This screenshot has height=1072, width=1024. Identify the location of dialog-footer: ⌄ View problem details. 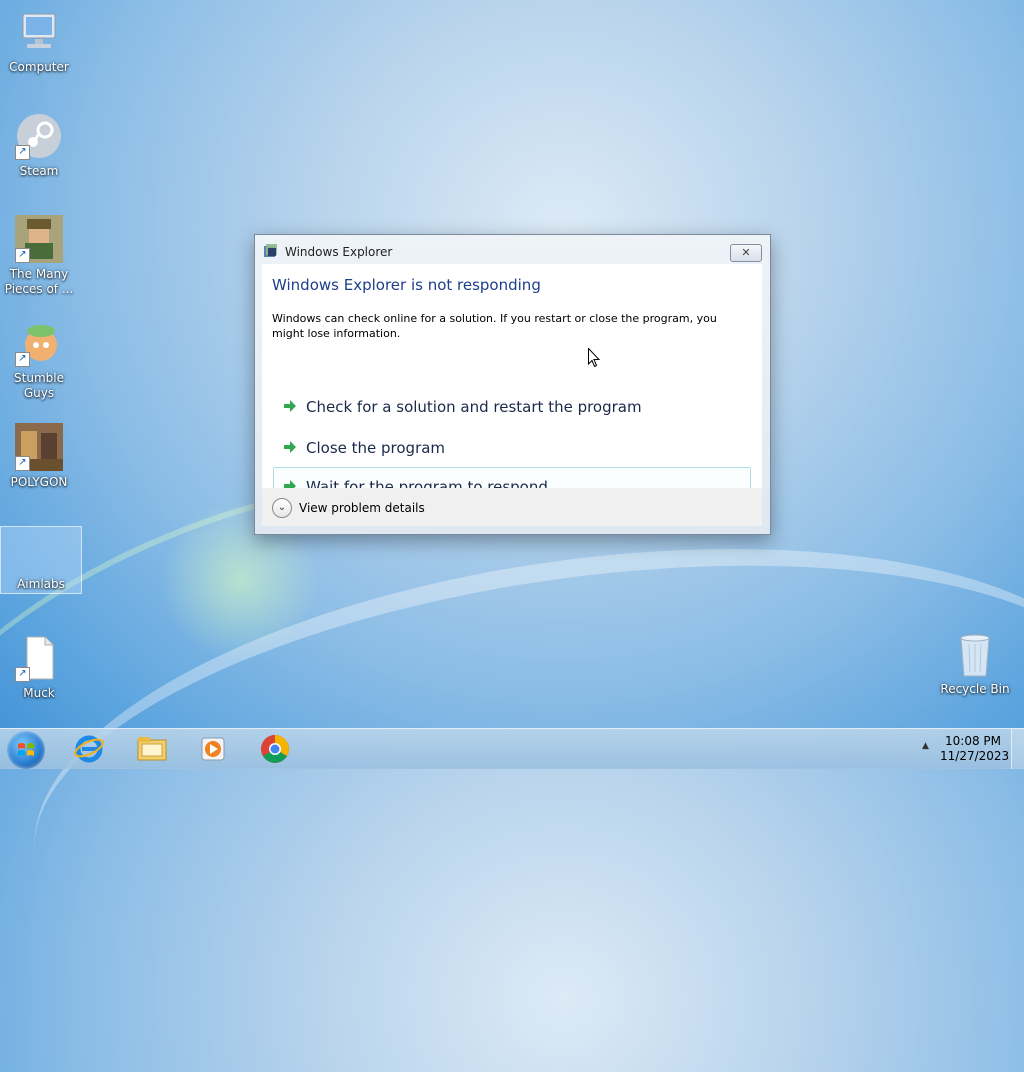
(512, 507).